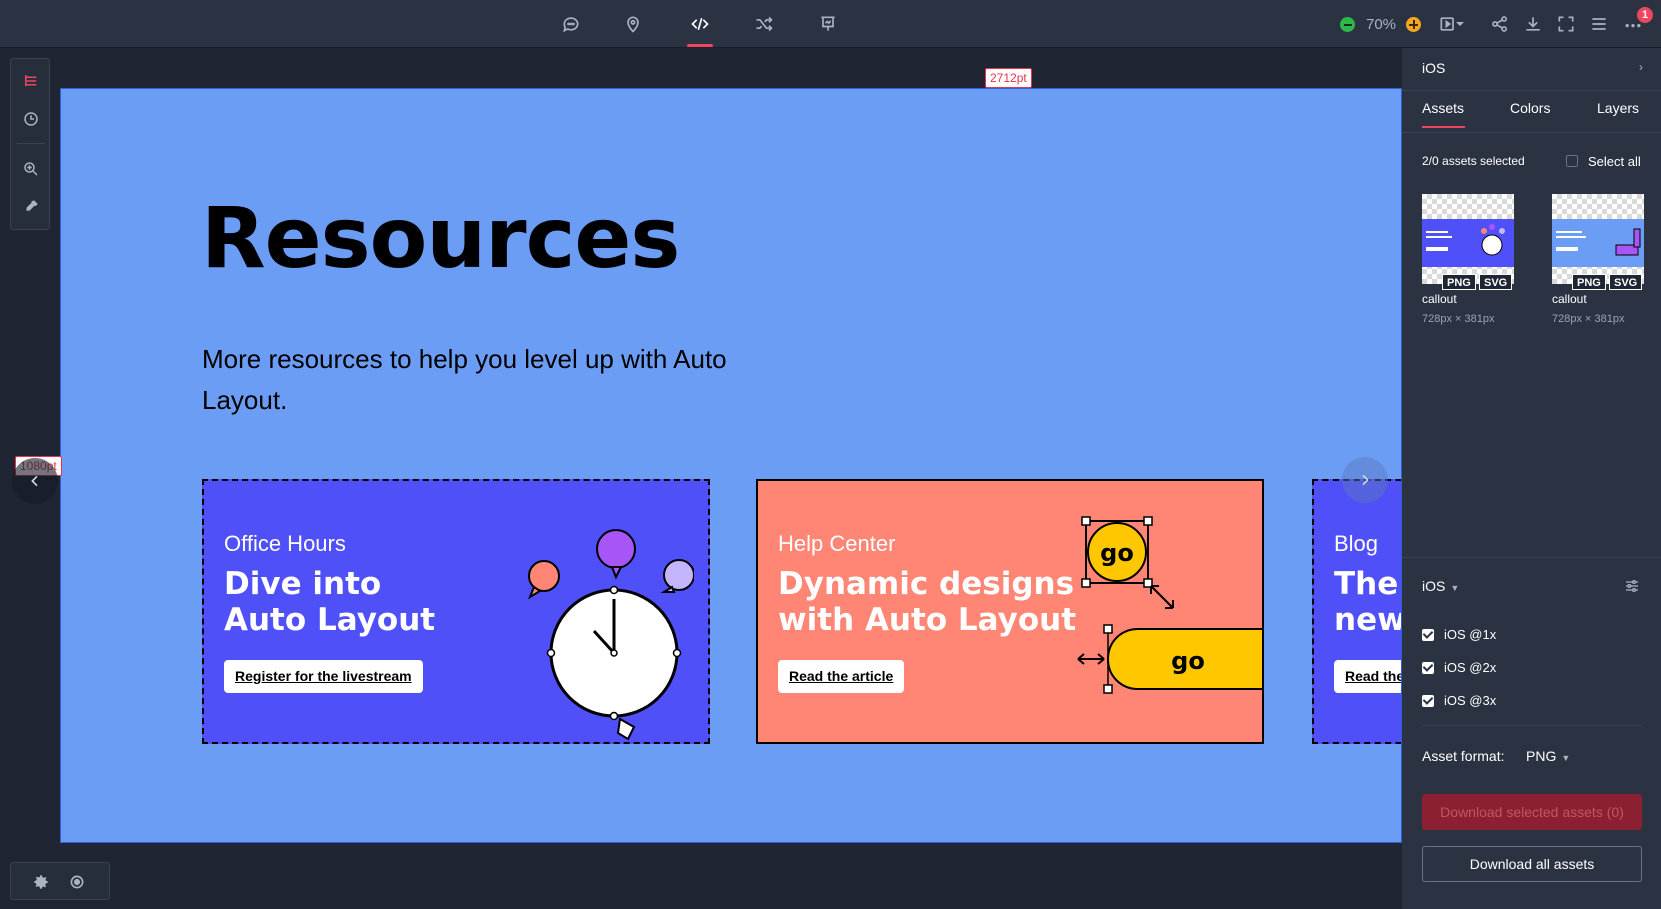 Image resolution: width=1661 pixels, height=909 pixels. Describe the element at coordinates (1572, 161) in the screenshot. I see `select-all-checkbox` at that location.